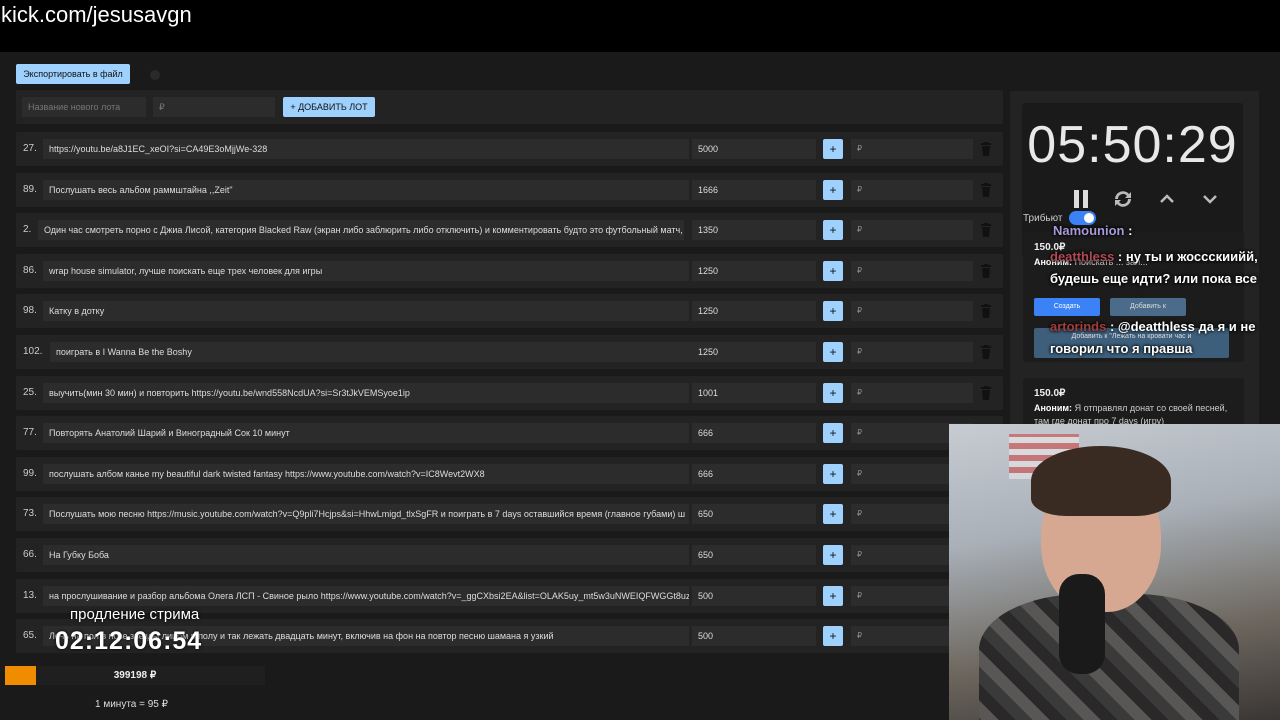 The width and height of the screenshot is (1280, 720). I want to click on lot-number: 25., so click(30, 392).